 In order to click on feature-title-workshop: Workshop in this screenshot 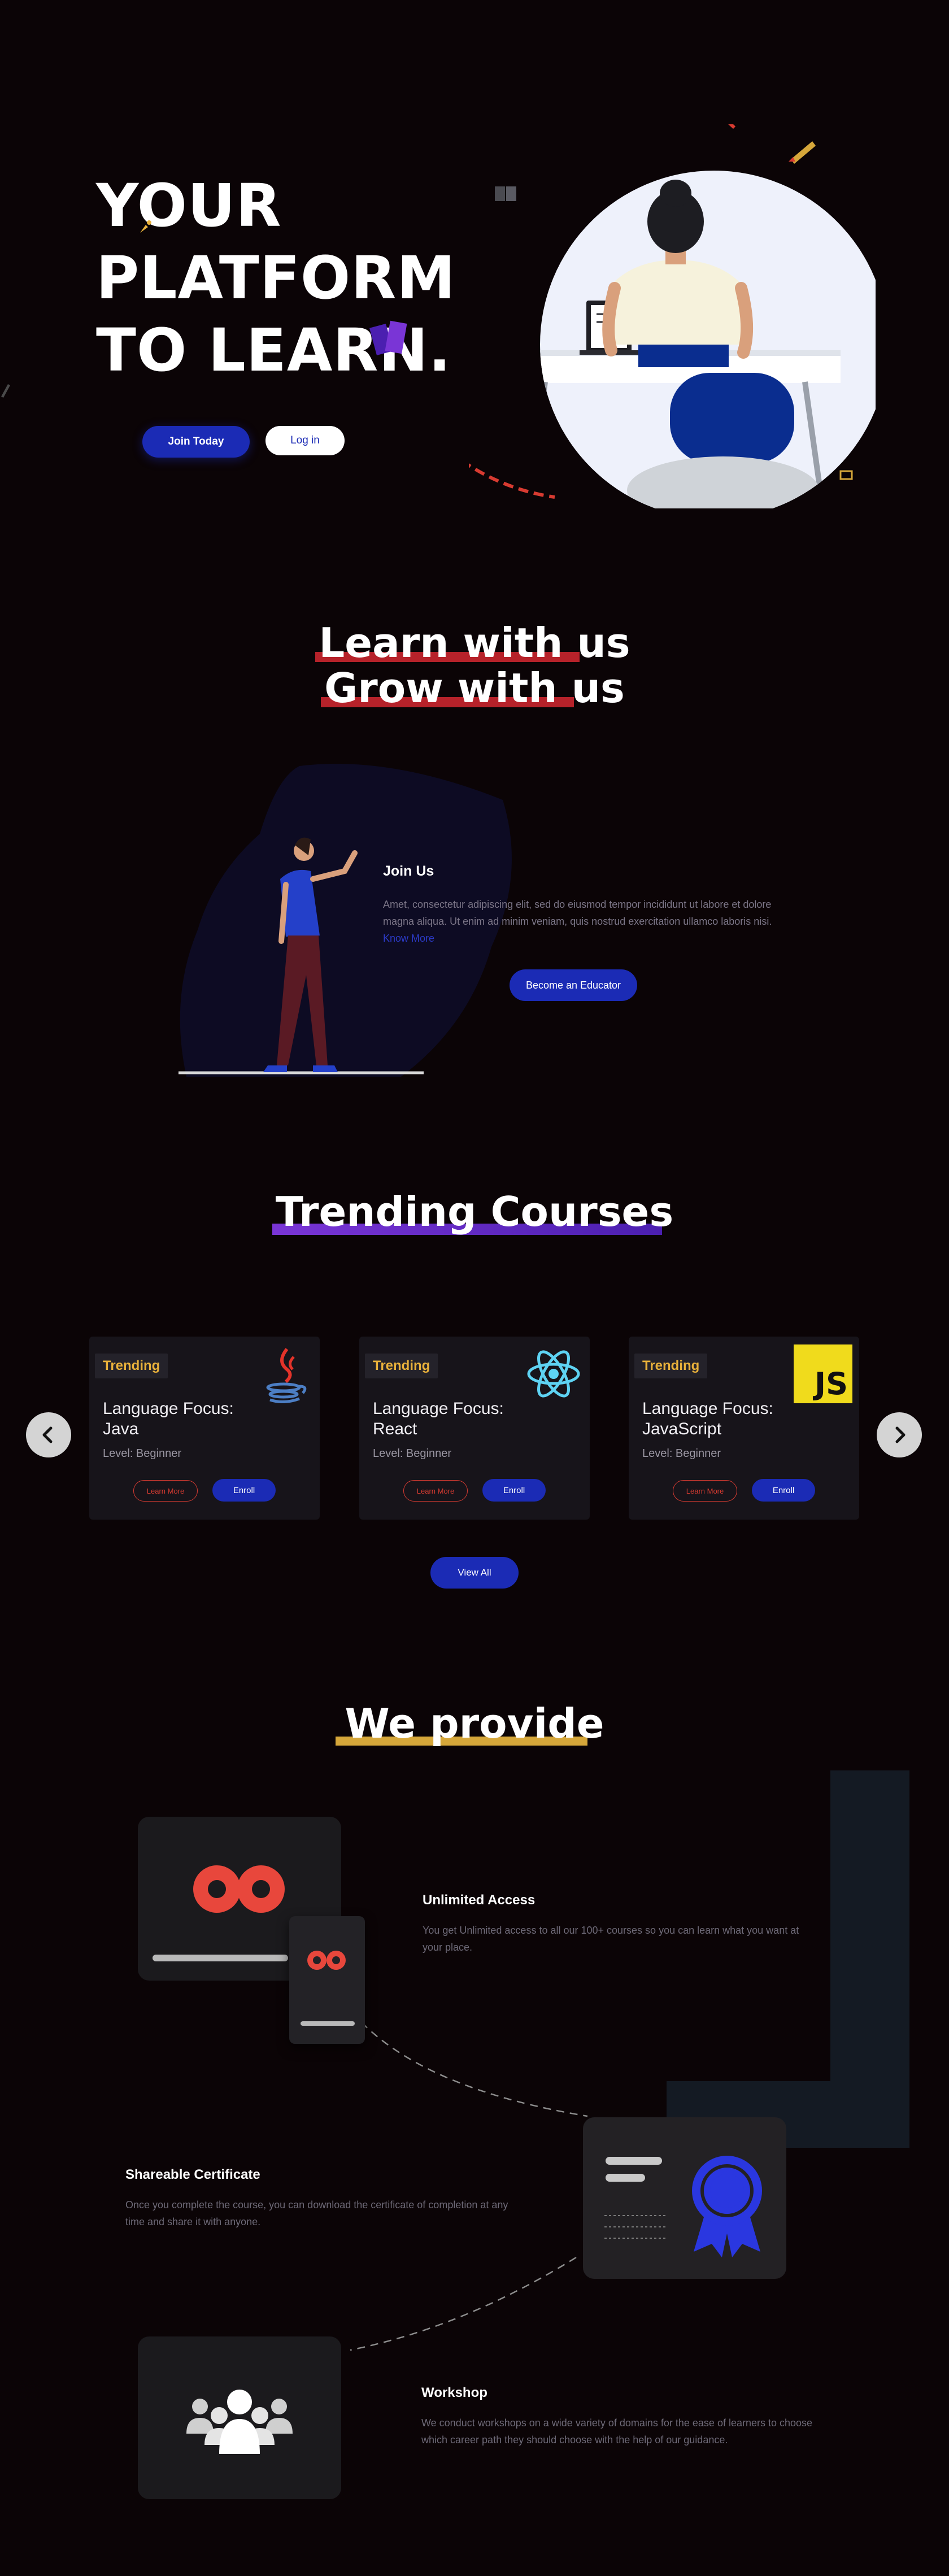, I will do `click(454, 2392)`.